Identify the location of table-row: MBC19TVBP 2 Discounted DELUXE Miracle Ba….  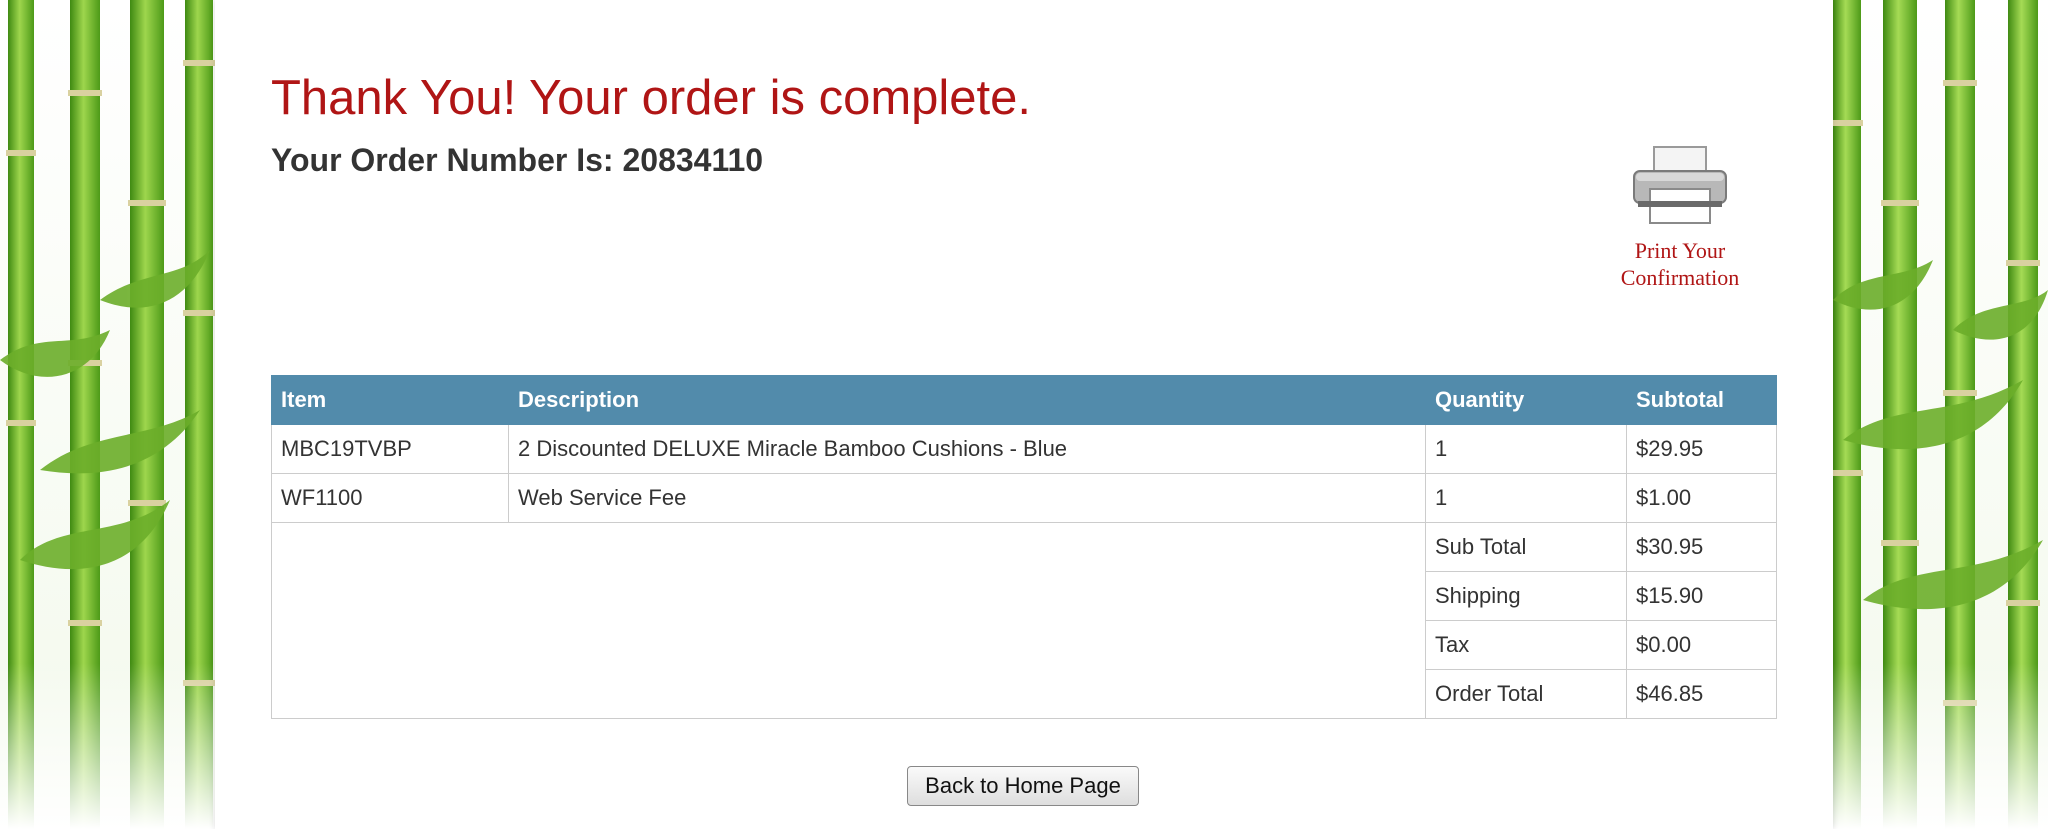
(1024, 449).